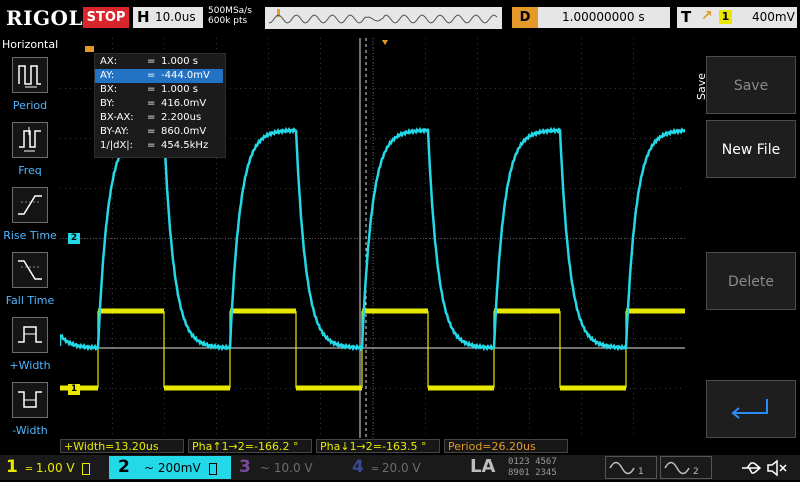 The width and height of the screenshot is (800, 482). I want to click on cursor-key: BY-AY:, so click(114, 131).